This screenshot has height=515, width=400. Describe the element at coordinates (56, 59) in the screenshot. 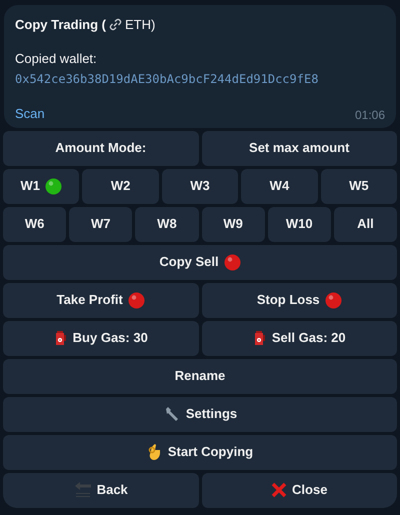

I see `wallet-label: Copied wallet:` at that location.